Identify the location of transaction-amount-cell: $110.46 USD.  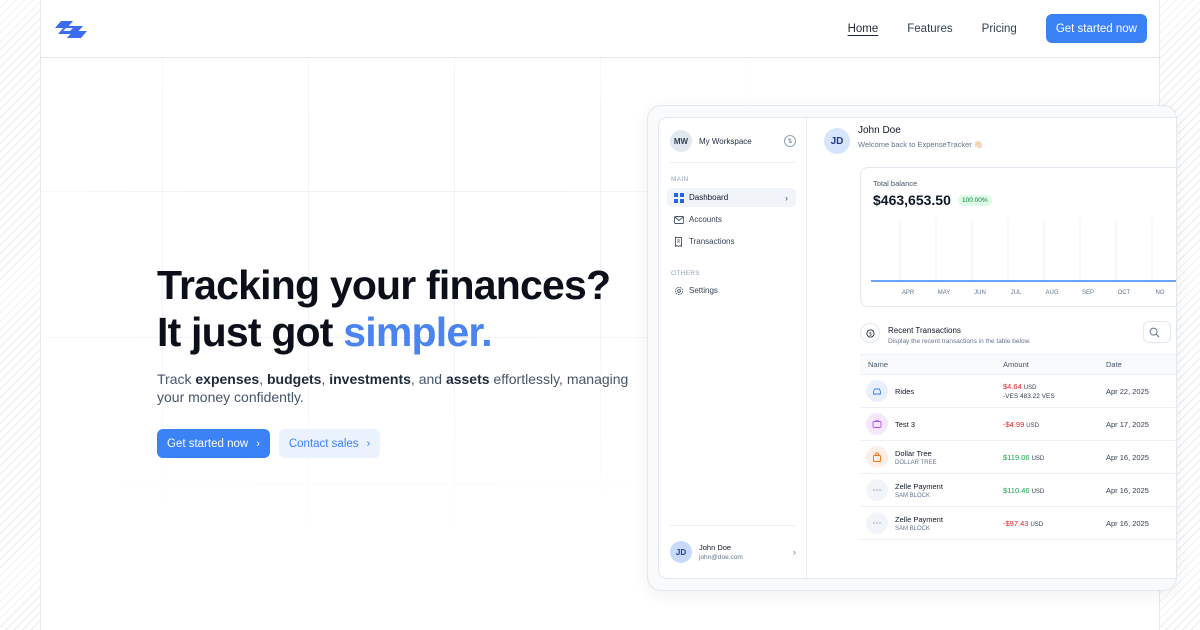
(1054, 490).